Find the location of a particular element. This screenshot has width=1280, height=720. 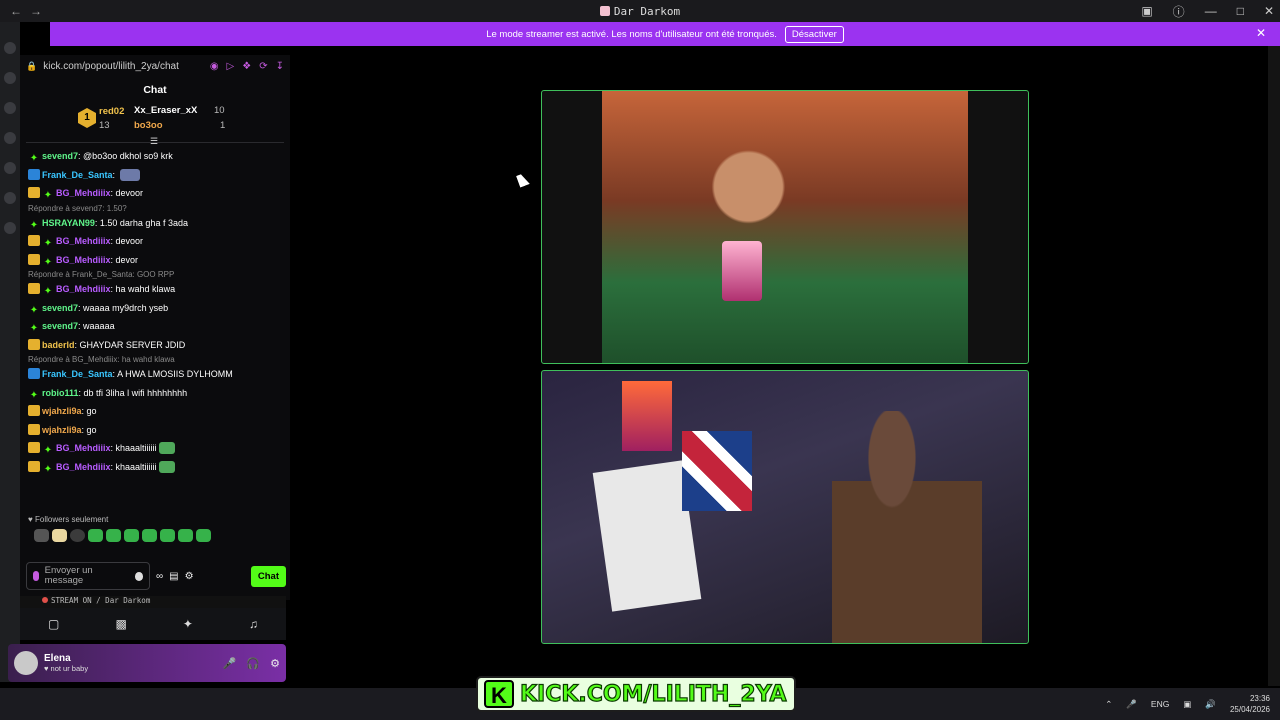

chat-text: waaaaa is located at coordinates (99, 326).